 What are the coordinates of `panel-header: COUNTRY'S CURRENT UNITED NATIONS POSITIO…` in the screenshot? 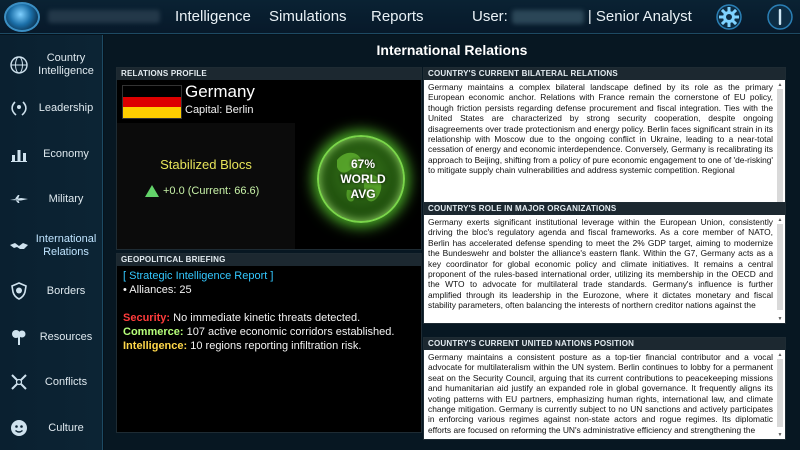 It's located at (604, 344).